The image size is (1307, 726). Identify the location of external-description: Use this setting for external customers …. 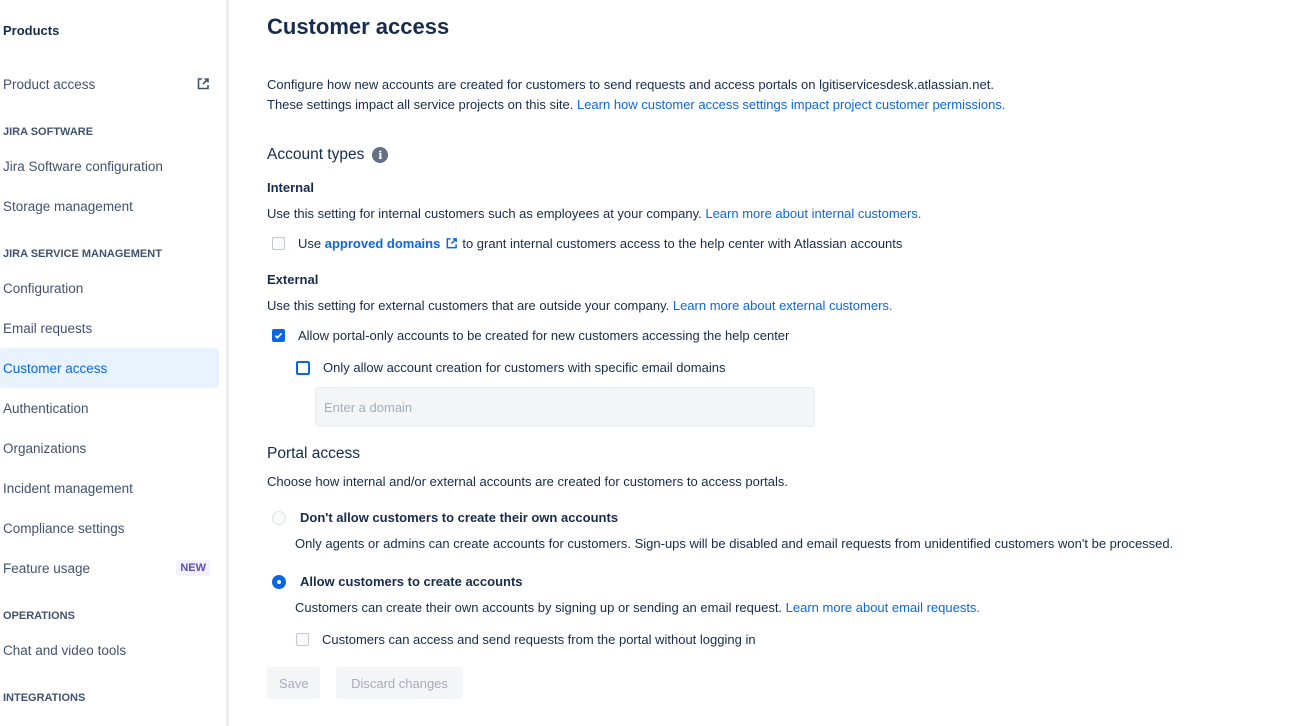
(580, 305).